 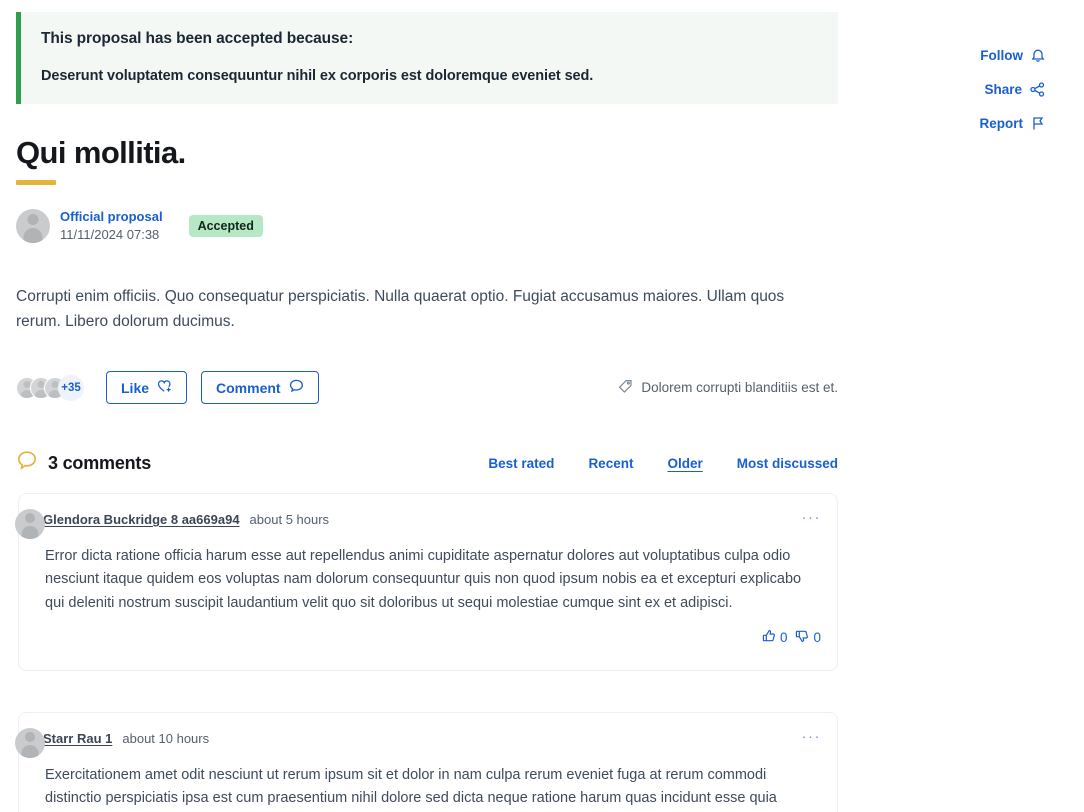 I want to click on comment-vote-bar: 0 0, so click(x=433, y=637).